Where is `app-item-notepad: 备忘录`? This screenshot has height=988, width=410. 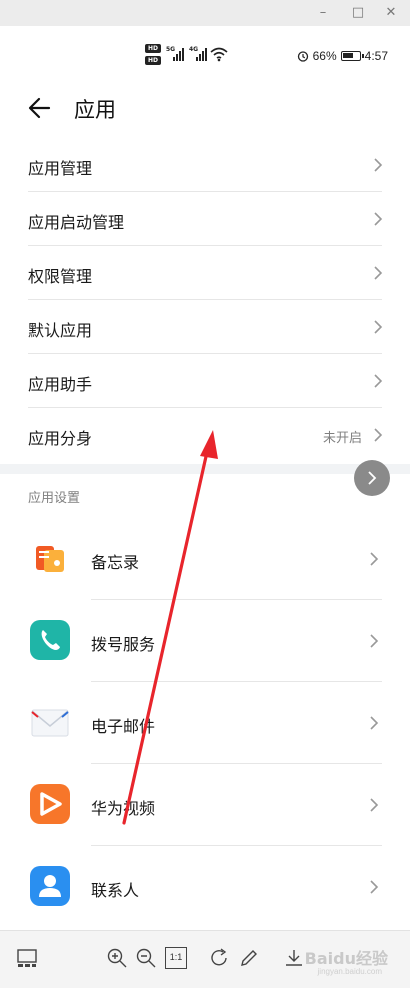 app-item-notepad: 备忘录 is located at coordinates (205, 559).